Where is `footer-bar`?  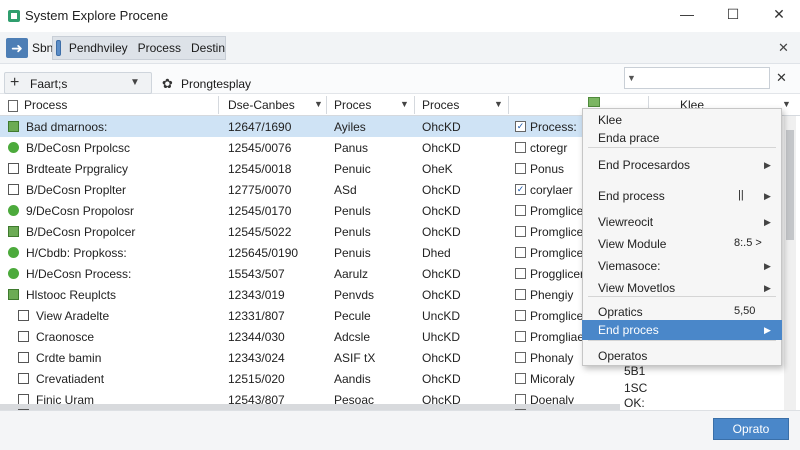
footer-bar is located at coordinates (400, 430).